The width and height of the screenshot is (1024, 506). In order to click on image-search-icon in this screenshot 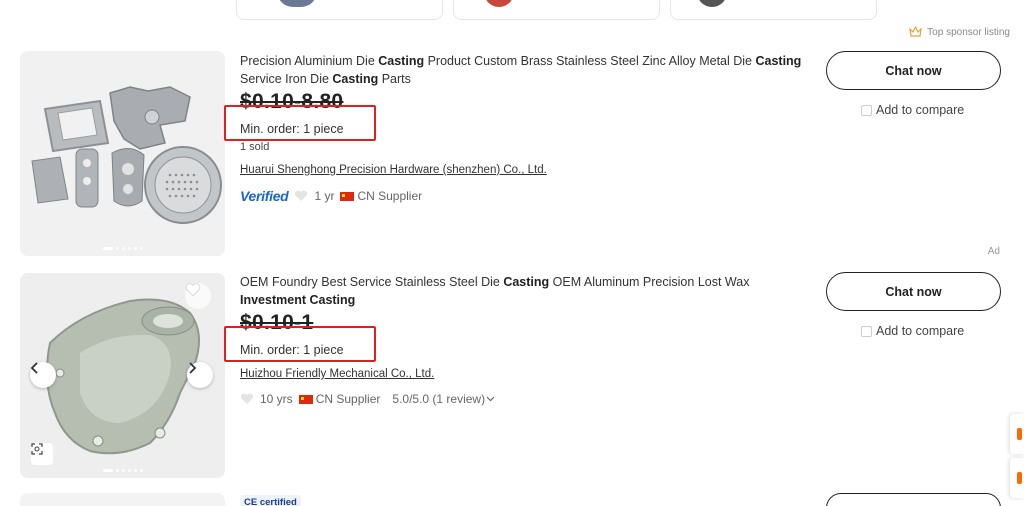, I will do `click(37, 449)`.